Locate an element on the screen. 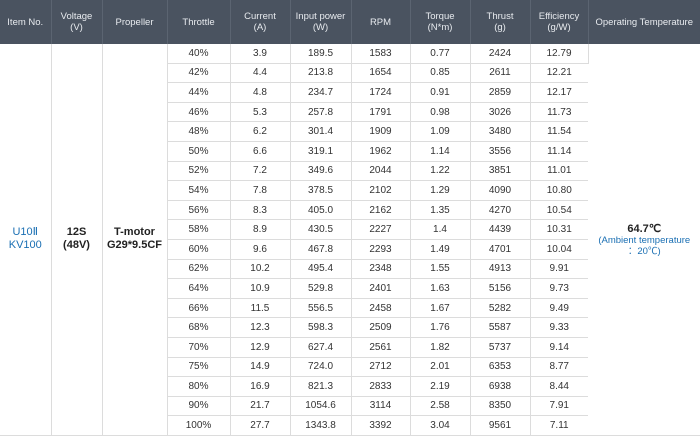 The image size is (700, 436). cell-rpm: 2227 is located at coordinates (380, 230).